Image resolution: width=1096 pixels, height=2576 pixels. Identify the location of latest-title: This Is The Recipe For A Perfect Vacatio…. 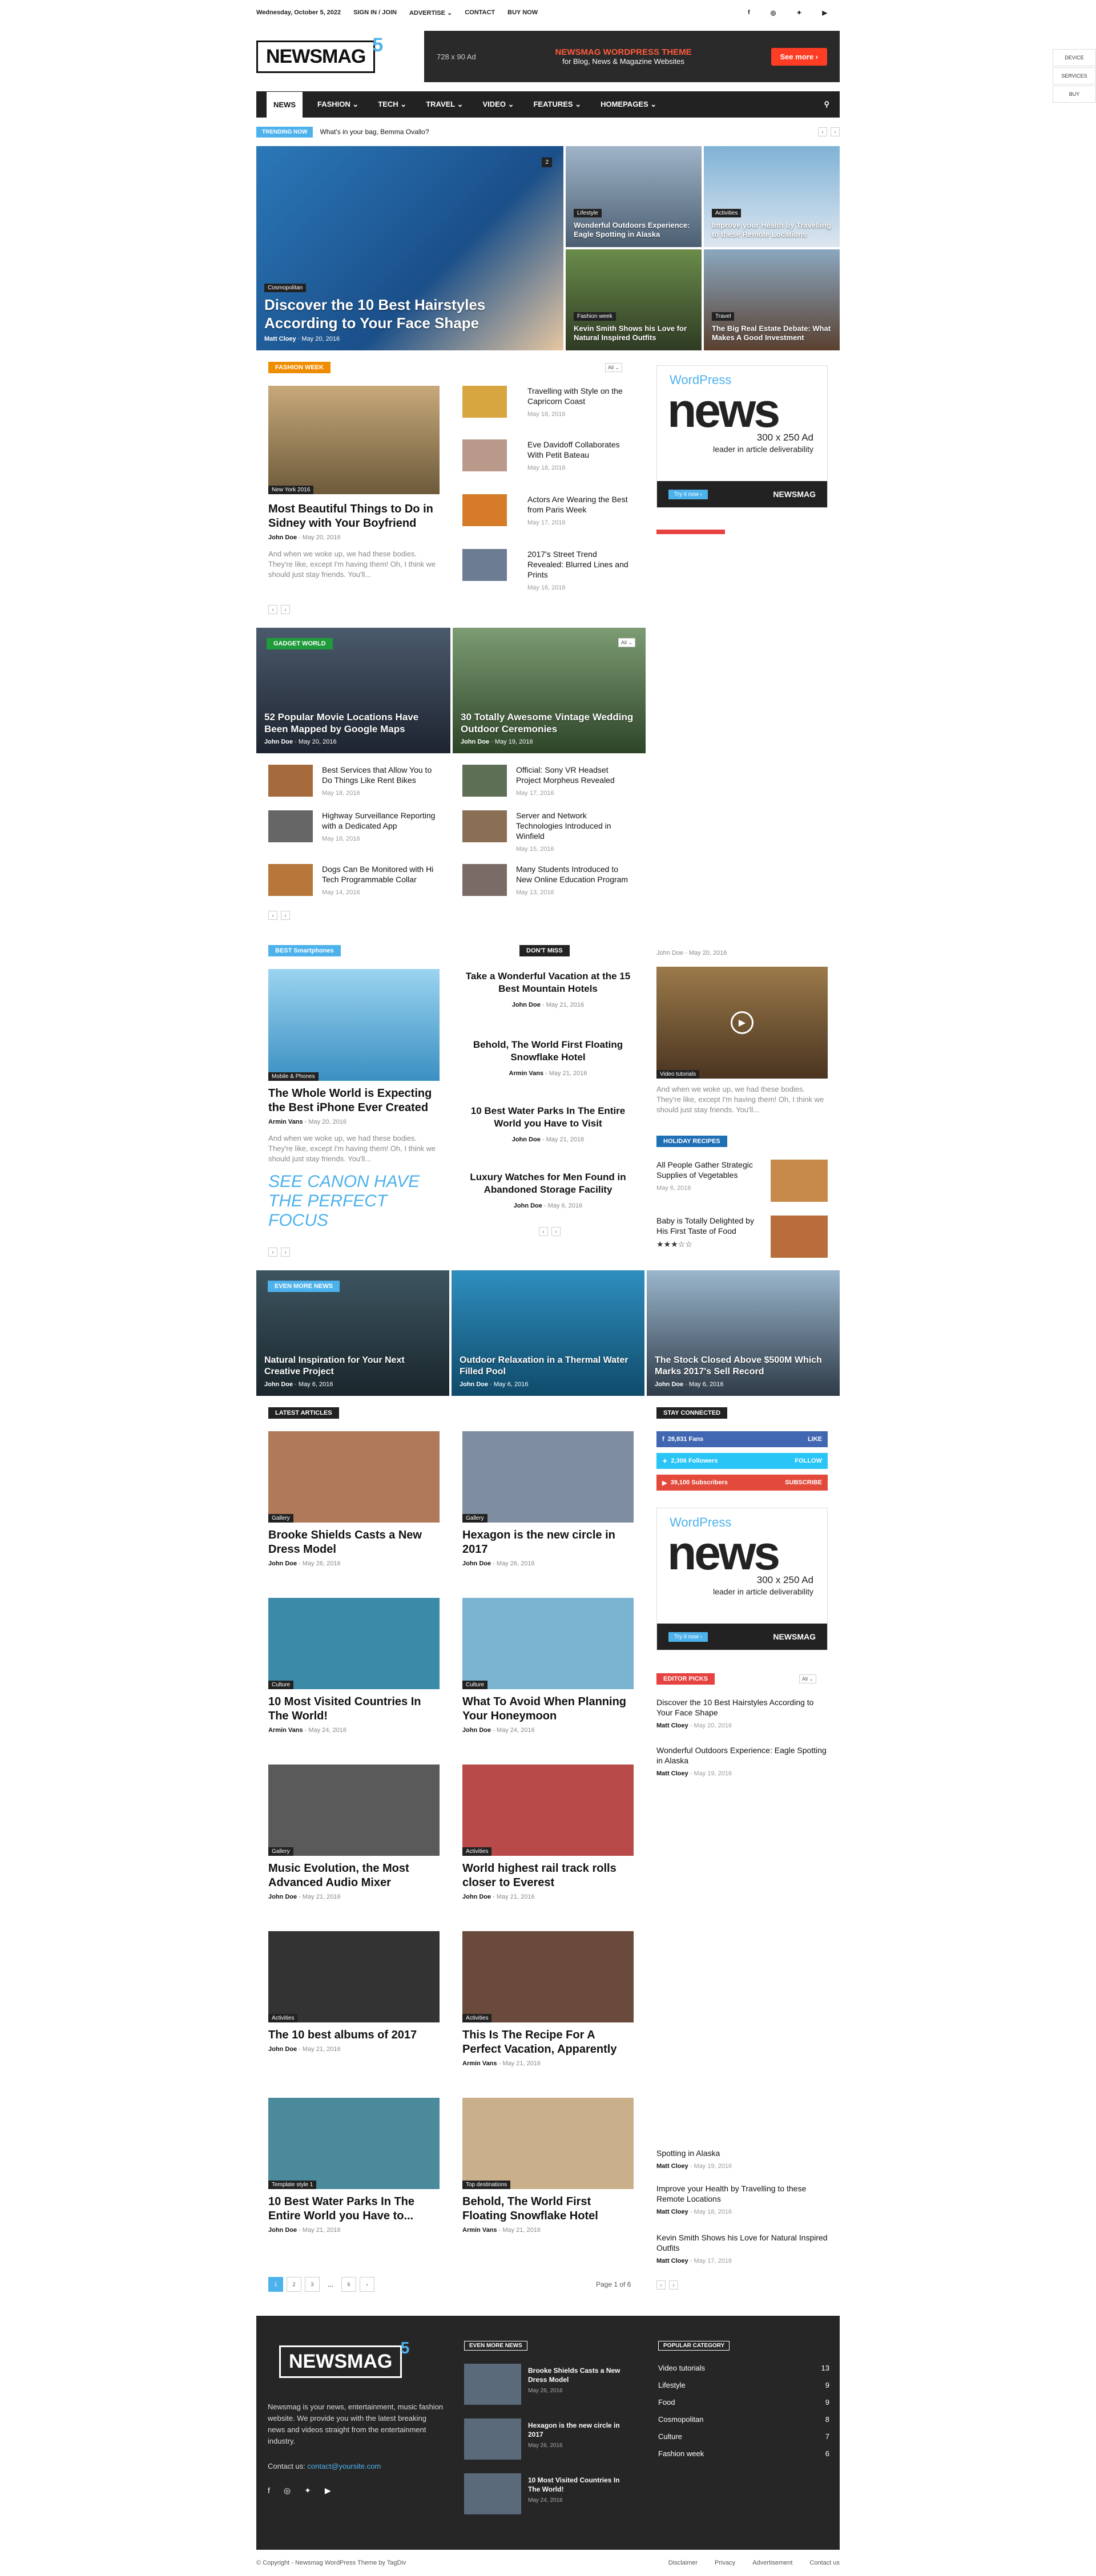
(548, 2042).